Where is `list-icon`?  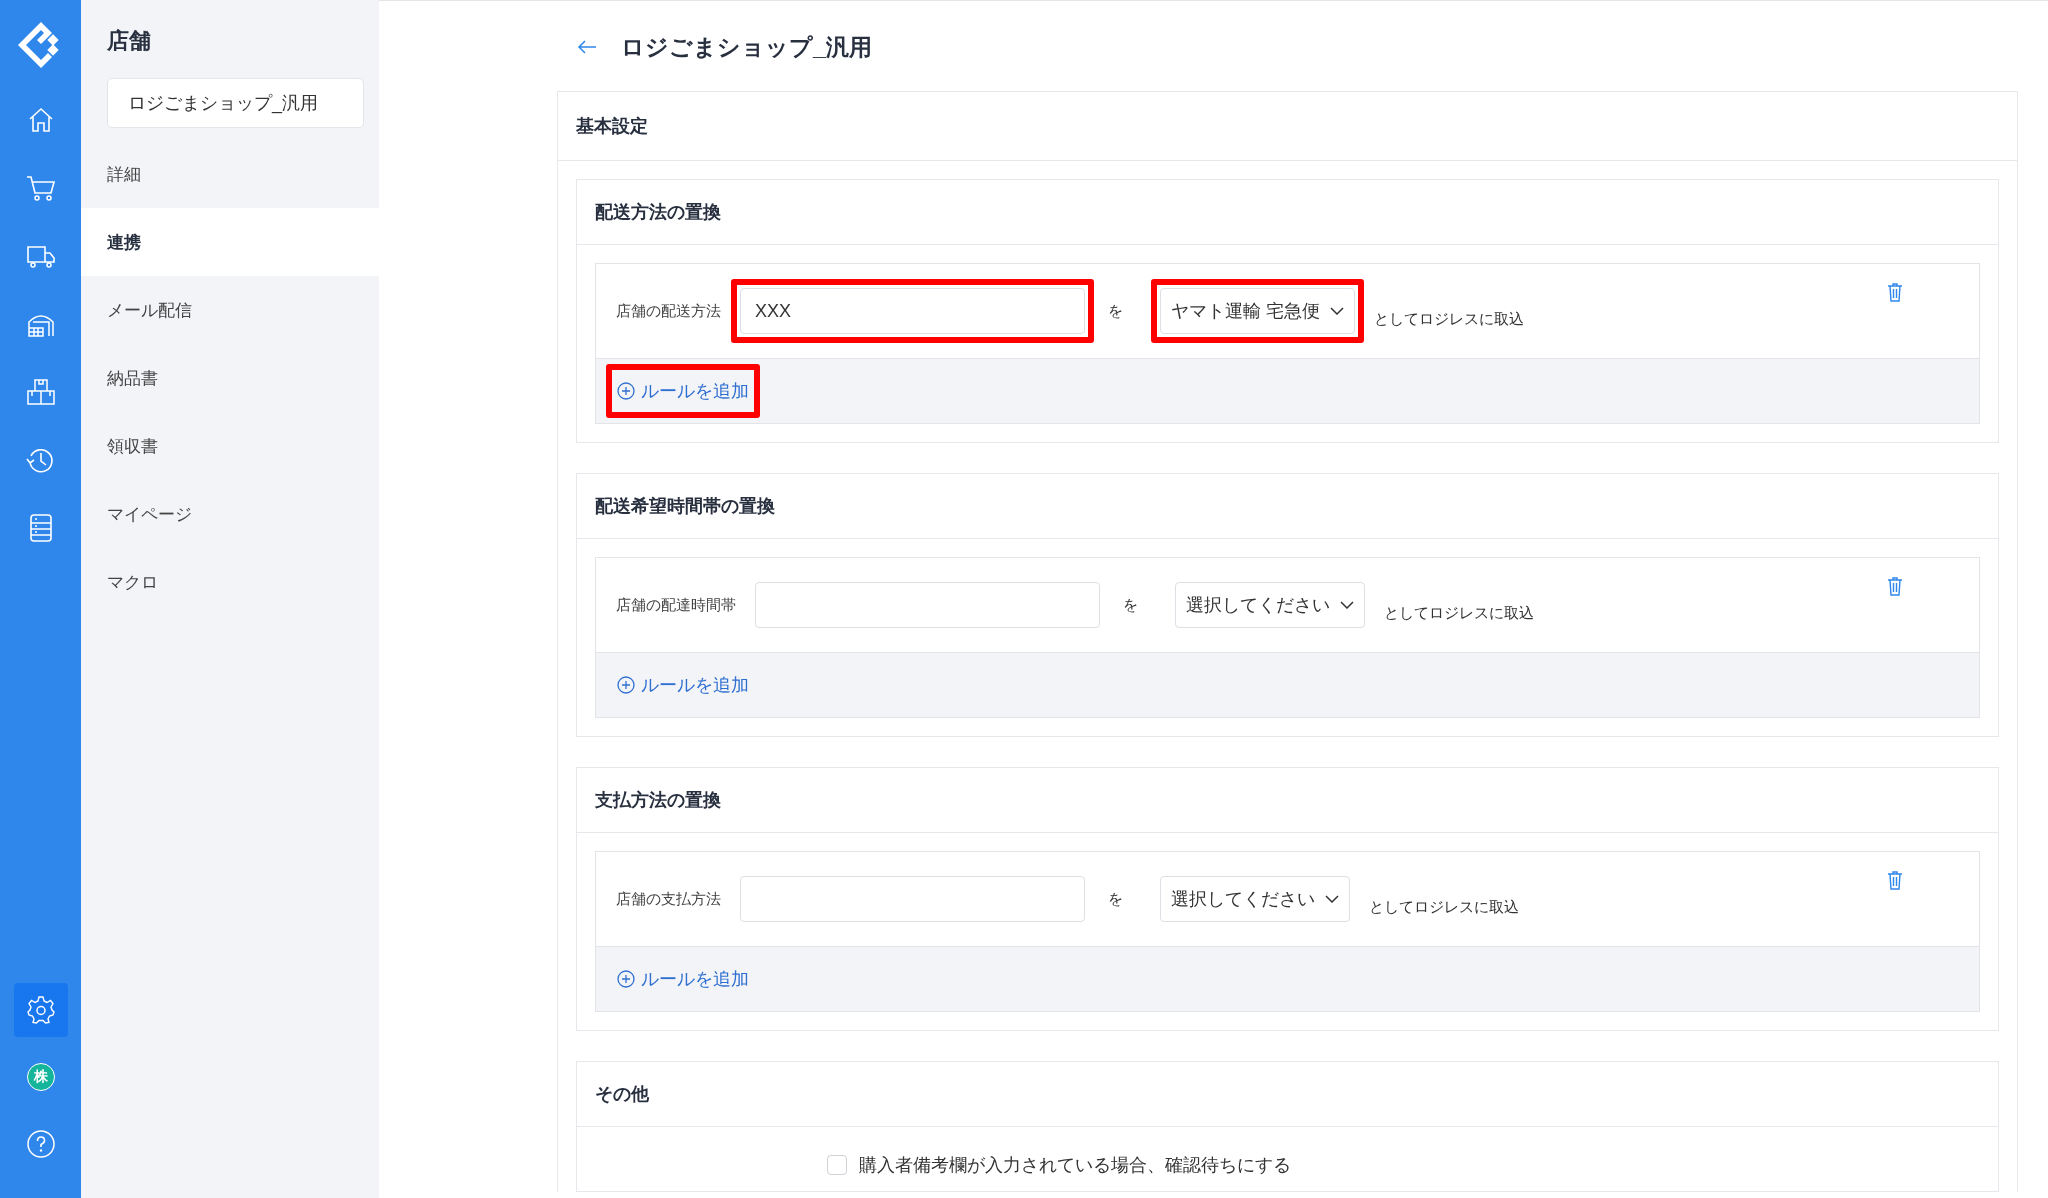 list-icon is located at coordinates (40, 528).